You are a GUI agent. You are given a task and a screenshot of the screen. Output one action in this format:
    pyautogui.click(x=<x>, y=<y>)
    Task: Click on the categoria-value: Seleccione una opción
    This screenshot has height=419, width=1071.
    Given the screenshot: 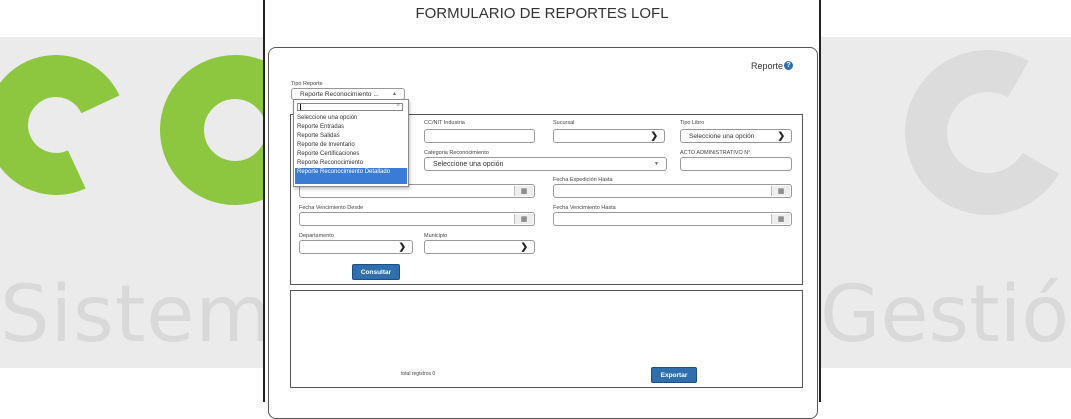 What is the action you would take?
    pyautogui.click(x=468, y=164)
    